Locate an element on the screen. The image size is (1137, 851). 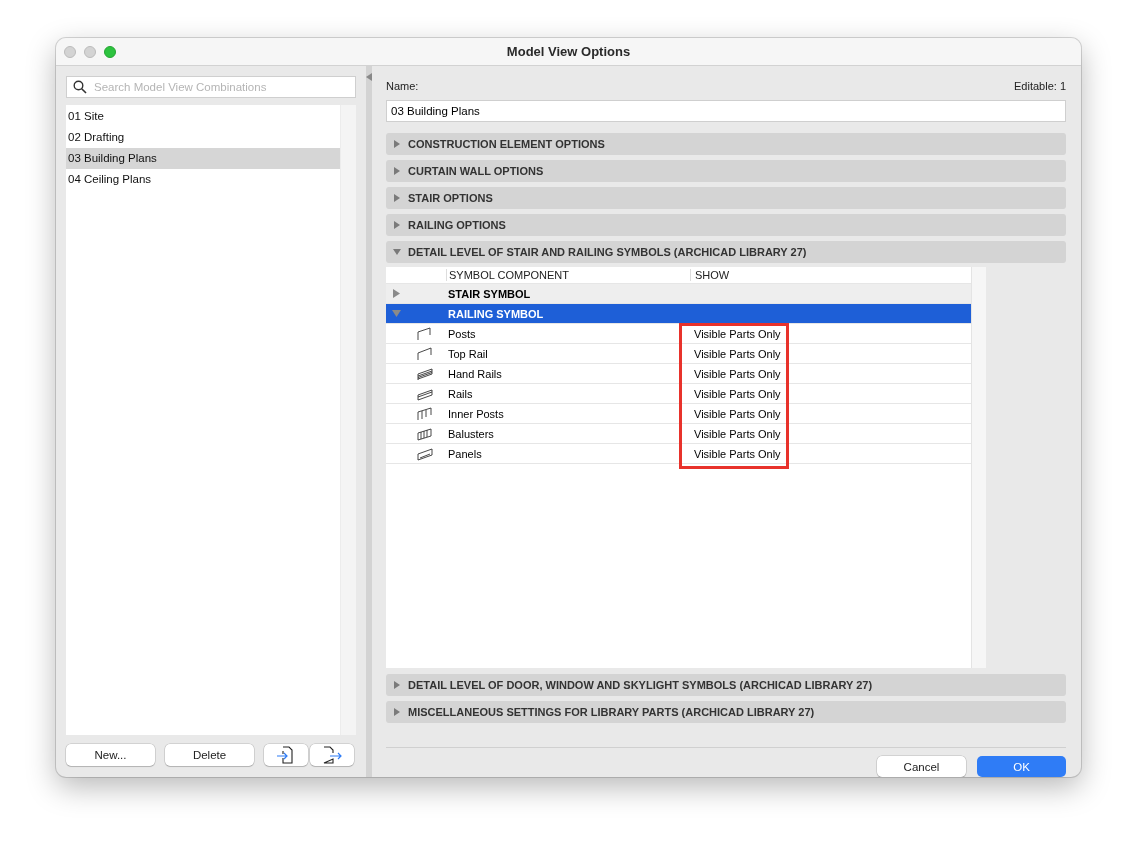
ok-button: OK is located at coordinates (1021, 766).